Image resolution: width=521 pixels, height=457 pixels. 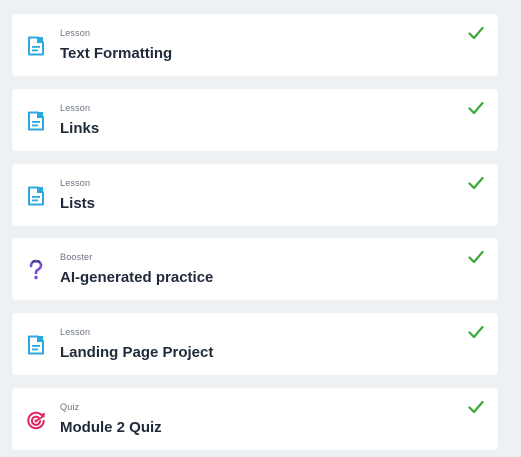 I want to click on item-title: AI-generated practice, so click(x=137, y=277).